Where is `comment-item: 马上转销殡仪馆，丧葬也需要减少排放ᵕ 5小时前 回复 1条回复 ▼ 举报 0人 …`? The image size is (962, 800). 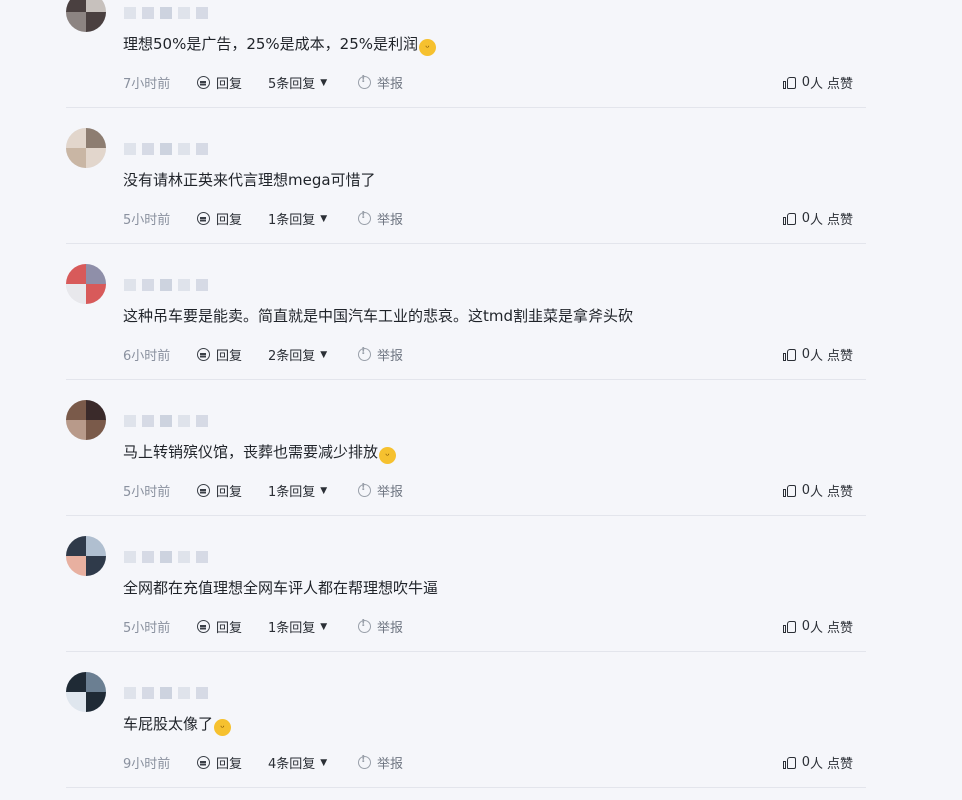
comment-item: 马上转销殡仪馆，丧葬也需要减少排放ᵕ 5小时前 回复 1条回复 ▼ 举报 0人 … is located at coordinates (466, 448).